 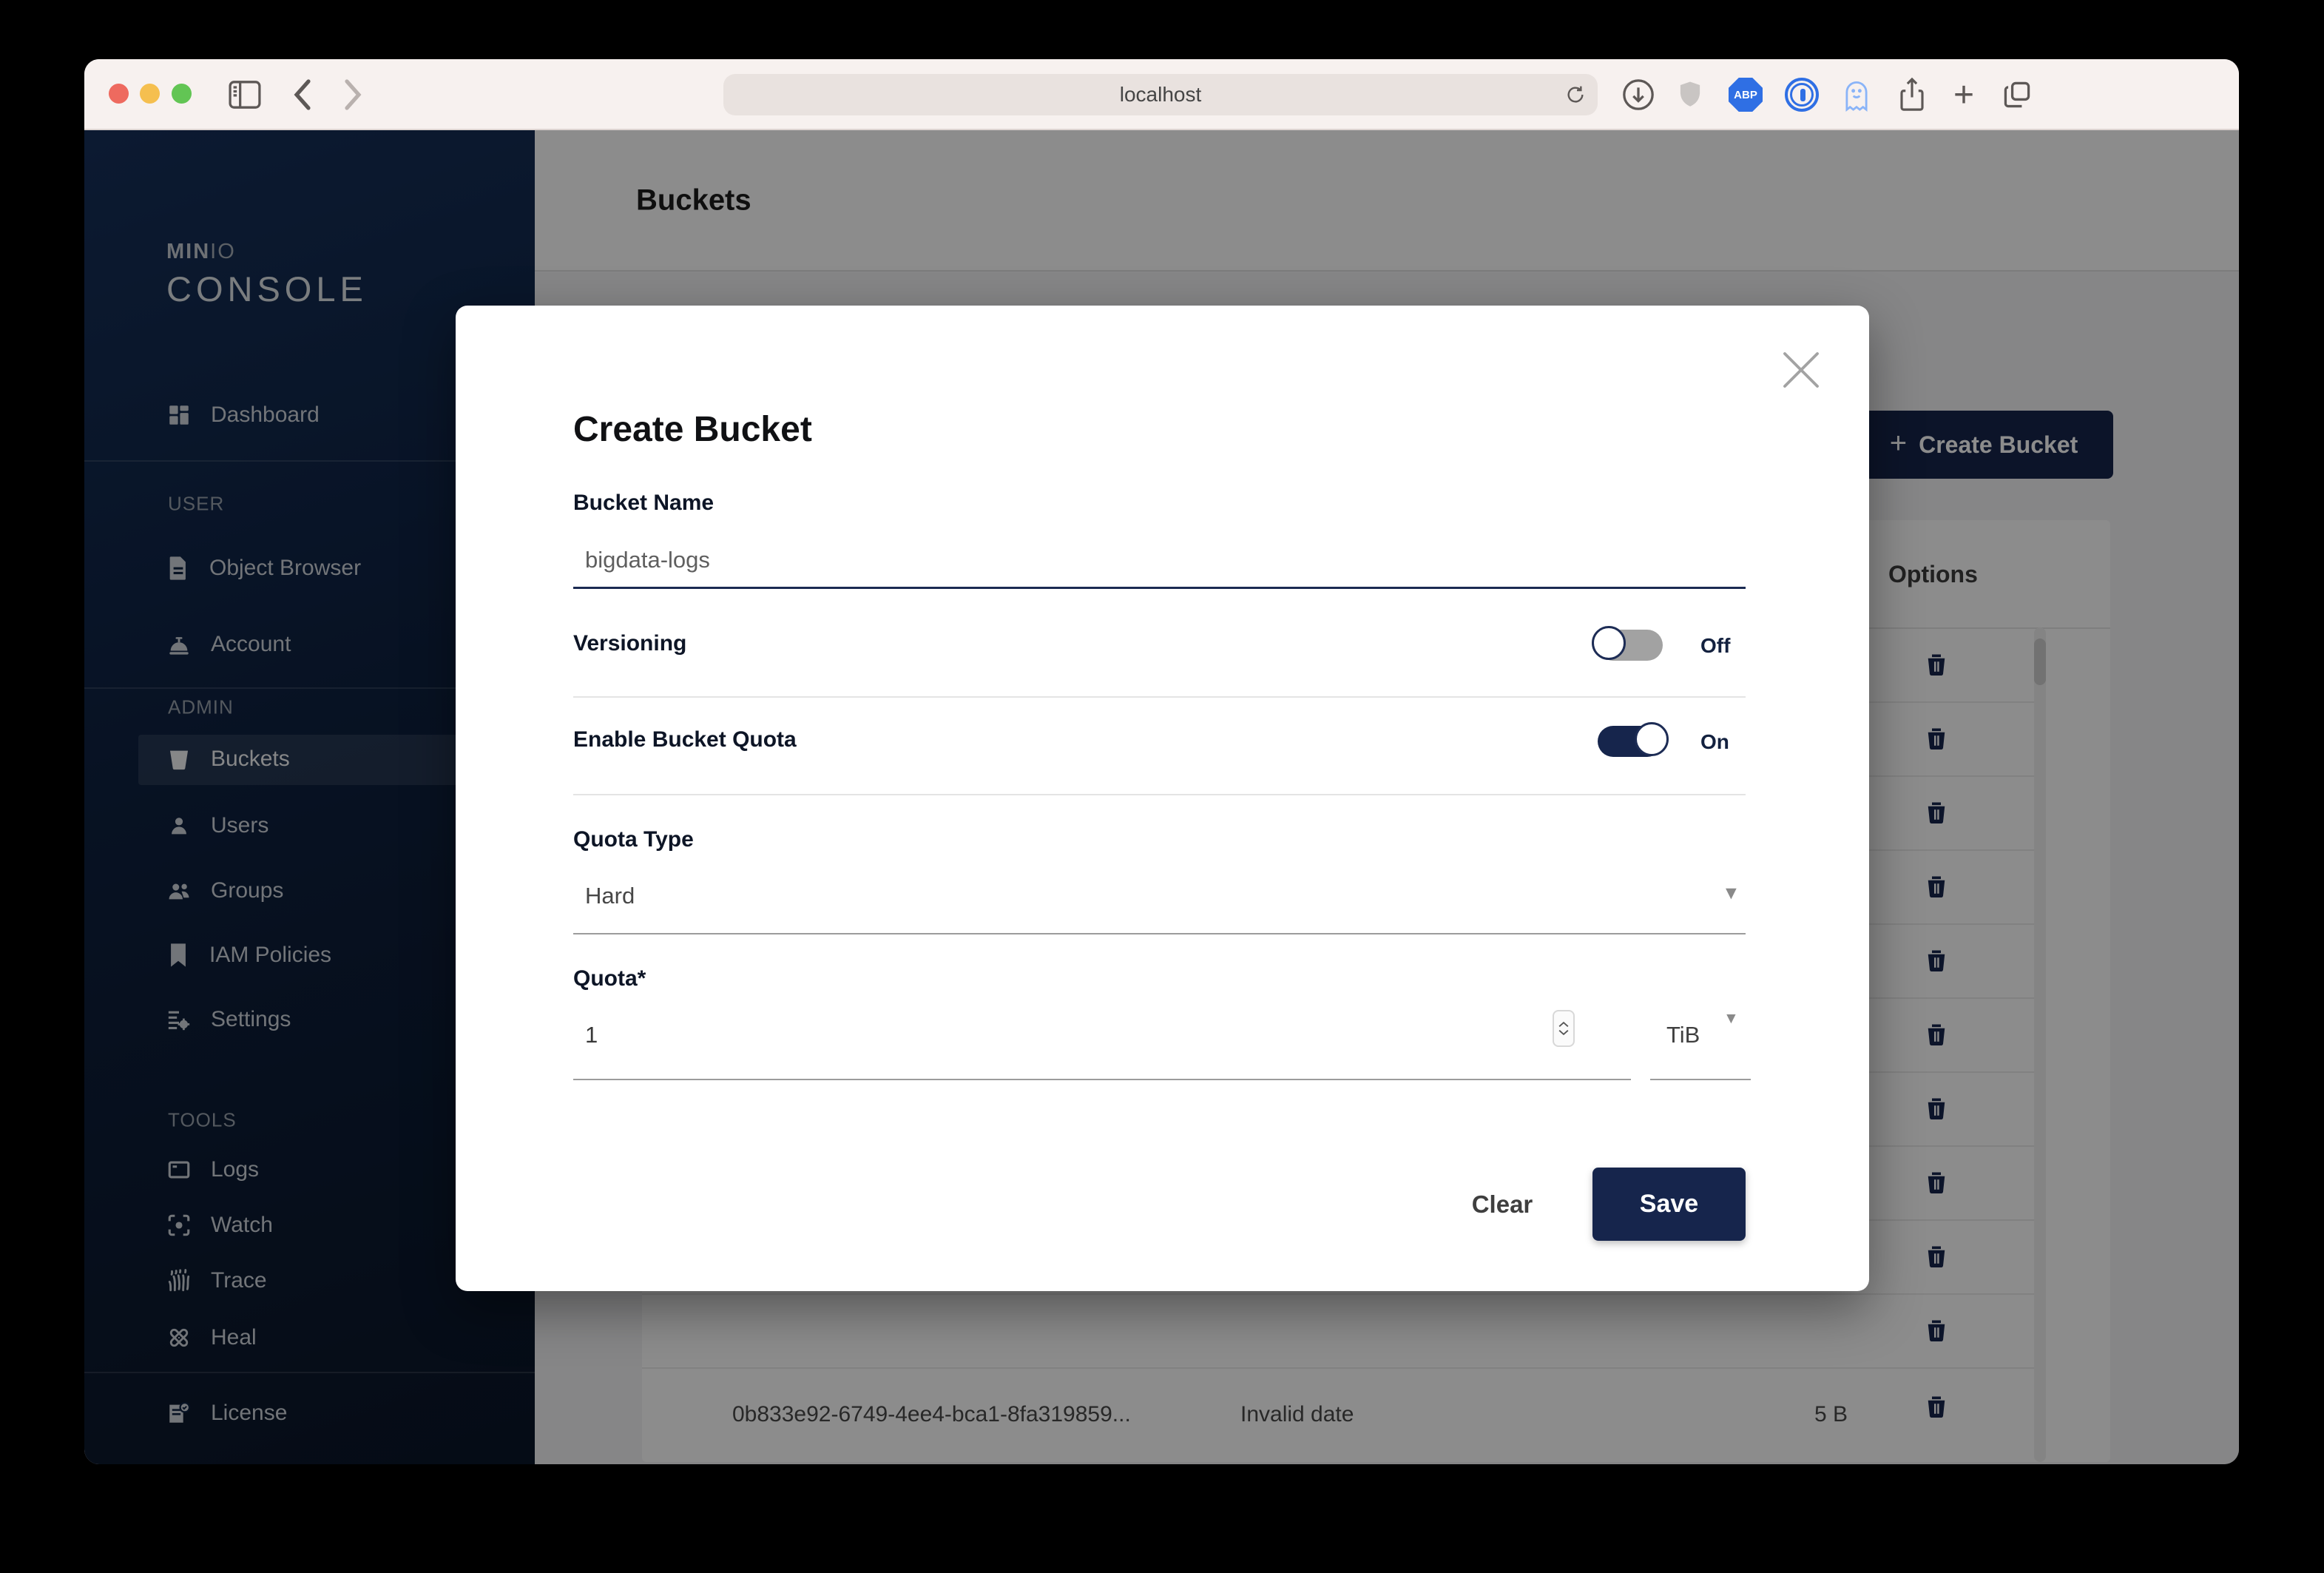 I want to click on modal-title: Create Bucket, so click(x=692, y=429).